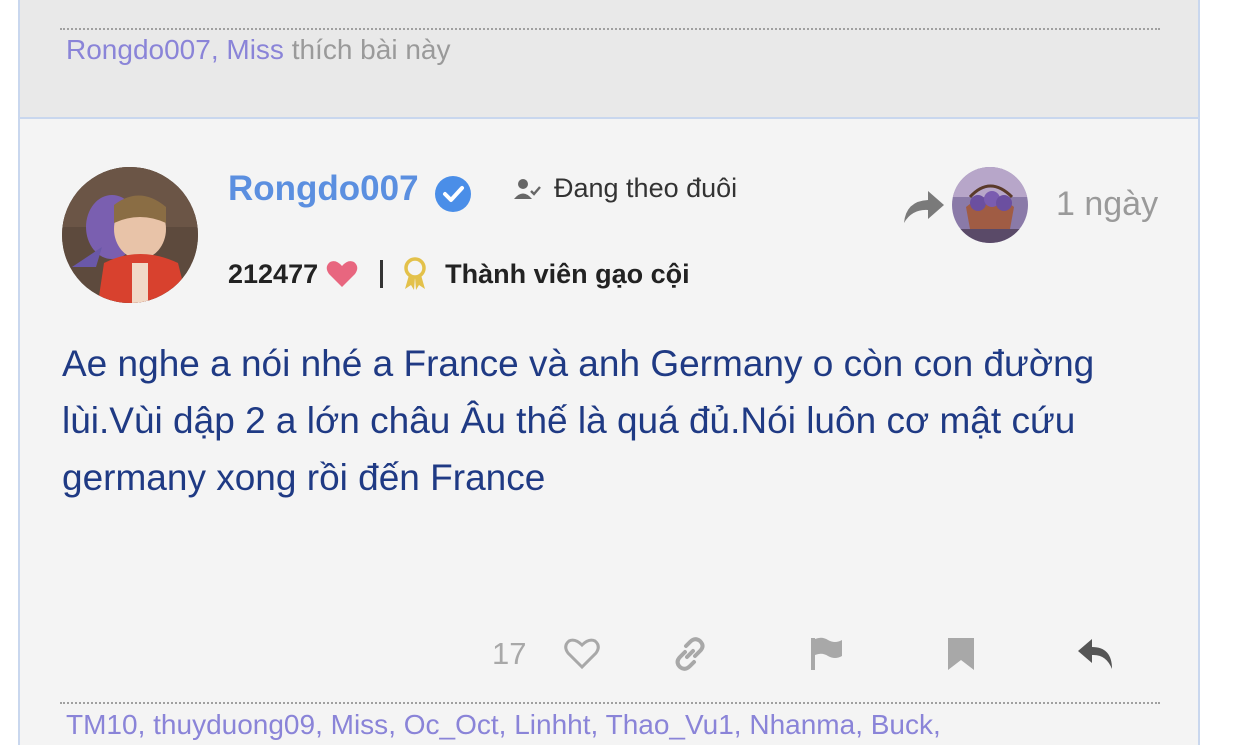  What do you see at coordinates (234, 724) in the screenshot?
I see `liker-link: thuyduong09` at bounding box center [234, 724].